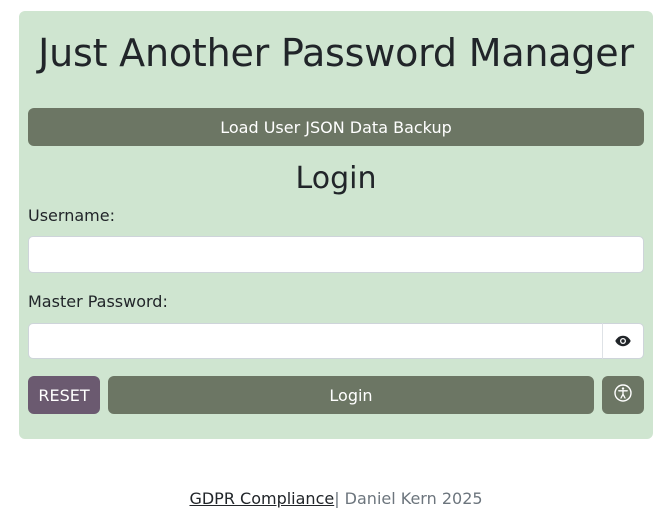  Describe the element at coordinates (315, 341) in the screenshot. I see `master-password-input` at that location.